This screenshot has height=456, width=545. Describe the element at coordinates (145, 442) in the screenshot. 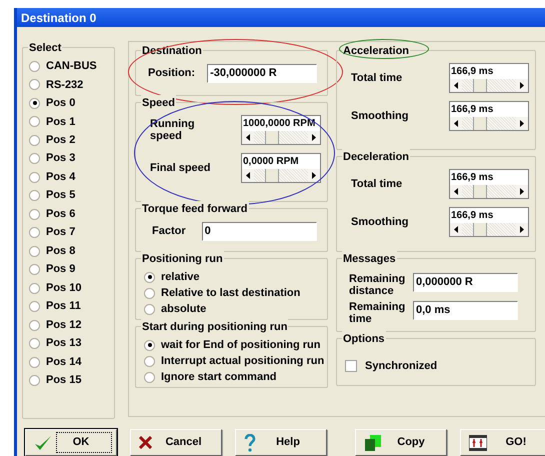

I see `close-icon` at that location.